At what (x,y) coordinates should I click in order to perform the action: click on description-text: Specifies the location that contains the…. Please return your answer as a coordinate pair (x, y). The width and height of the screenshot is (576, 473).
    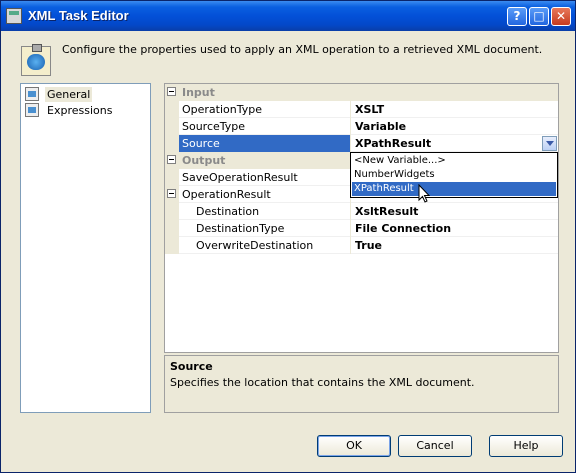
    Looking at the image, I should click on (322, 382).